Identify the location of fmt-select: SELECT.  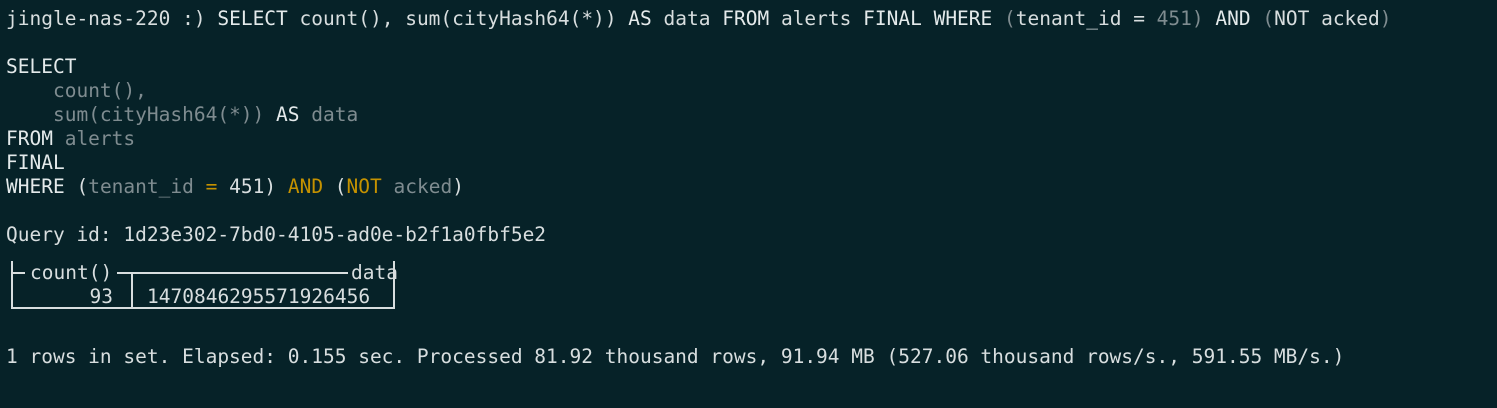
(41, 66).